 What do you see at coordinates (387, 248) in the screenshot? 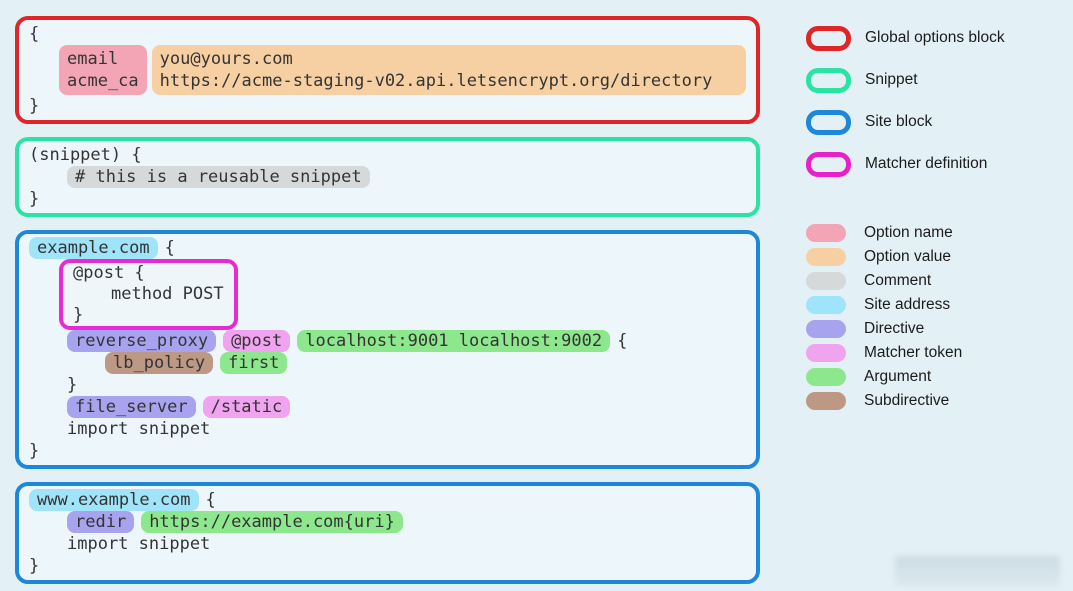
I see `site-address-line: example.com {` at bounding box center [387, 248].